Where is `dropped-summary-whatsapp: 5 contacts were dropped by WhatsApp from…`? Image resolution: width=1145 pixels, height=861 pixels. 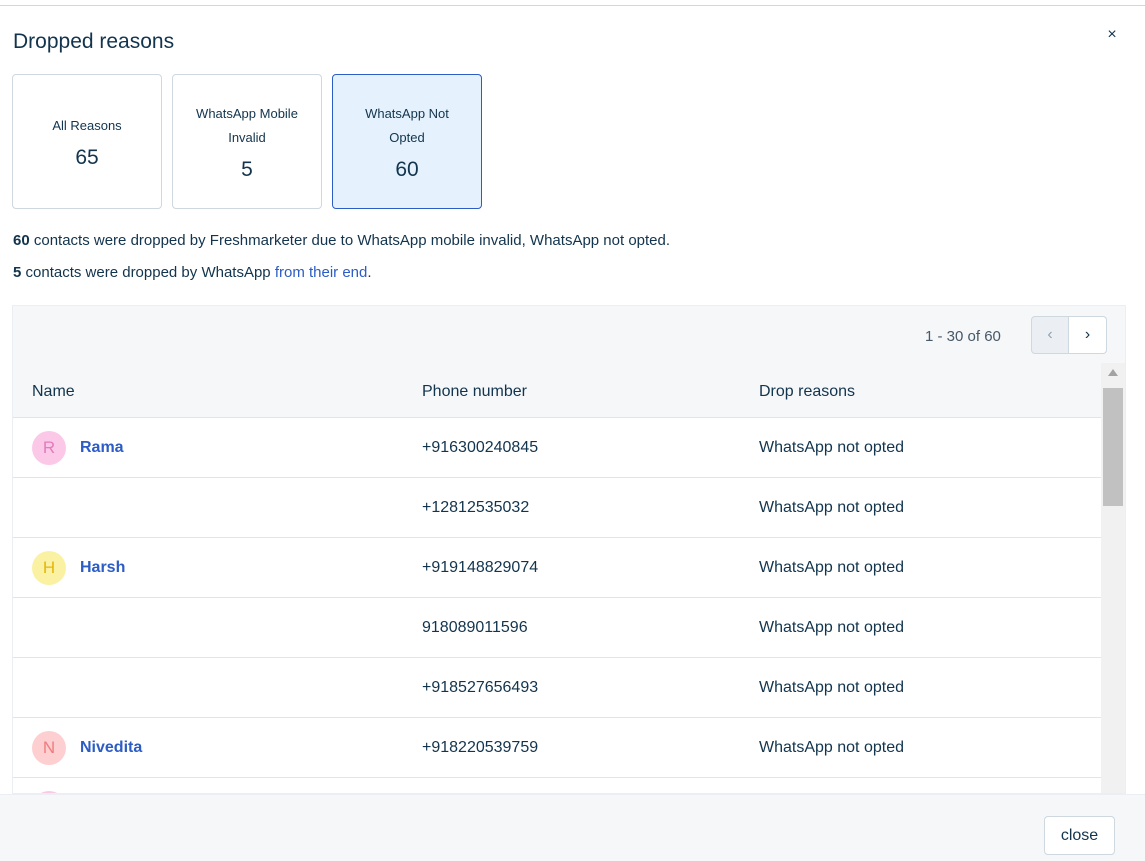
dropped-summary-whatsapp: 5 contacts were dropped by WhatsApp from… is located at coordinates (192, 272).